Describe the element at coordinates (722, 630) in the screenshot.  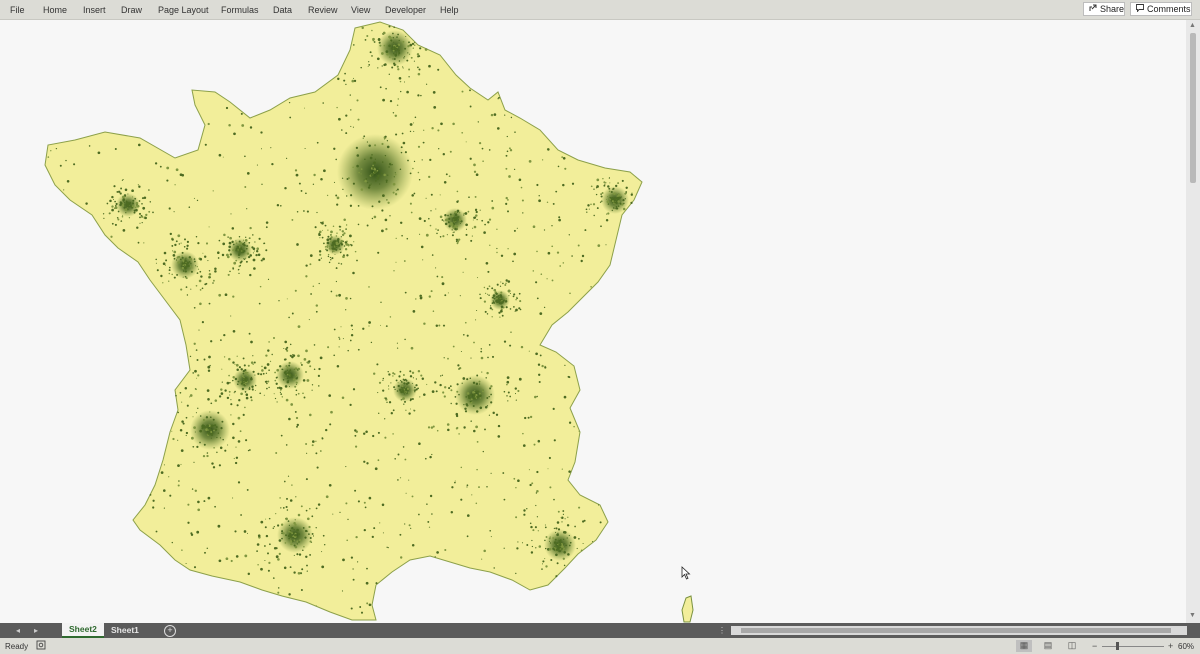
I see `tab-splitter-icon: ⋮` at that location.